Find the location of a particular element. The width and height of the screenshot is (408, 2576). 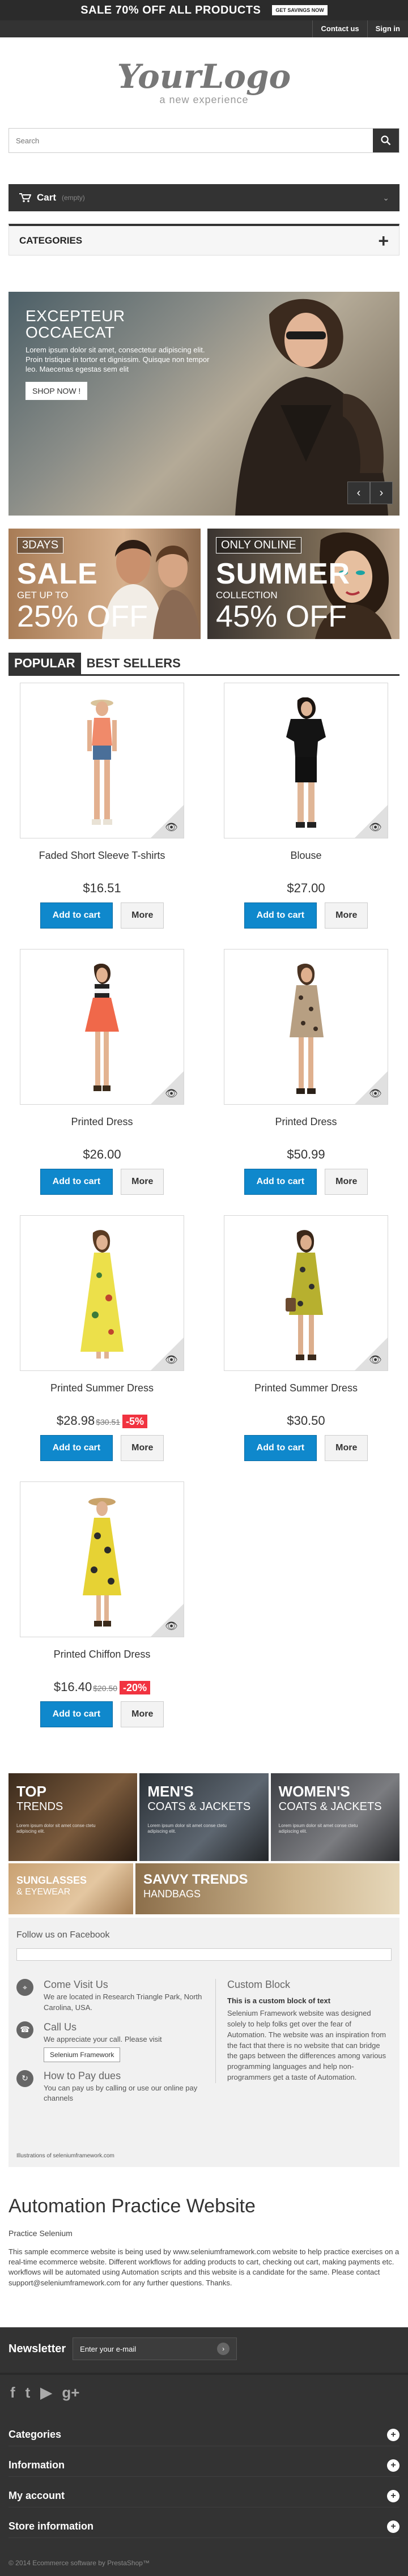

categories-label: CATEGORIES is located at coordinates (51, 240).